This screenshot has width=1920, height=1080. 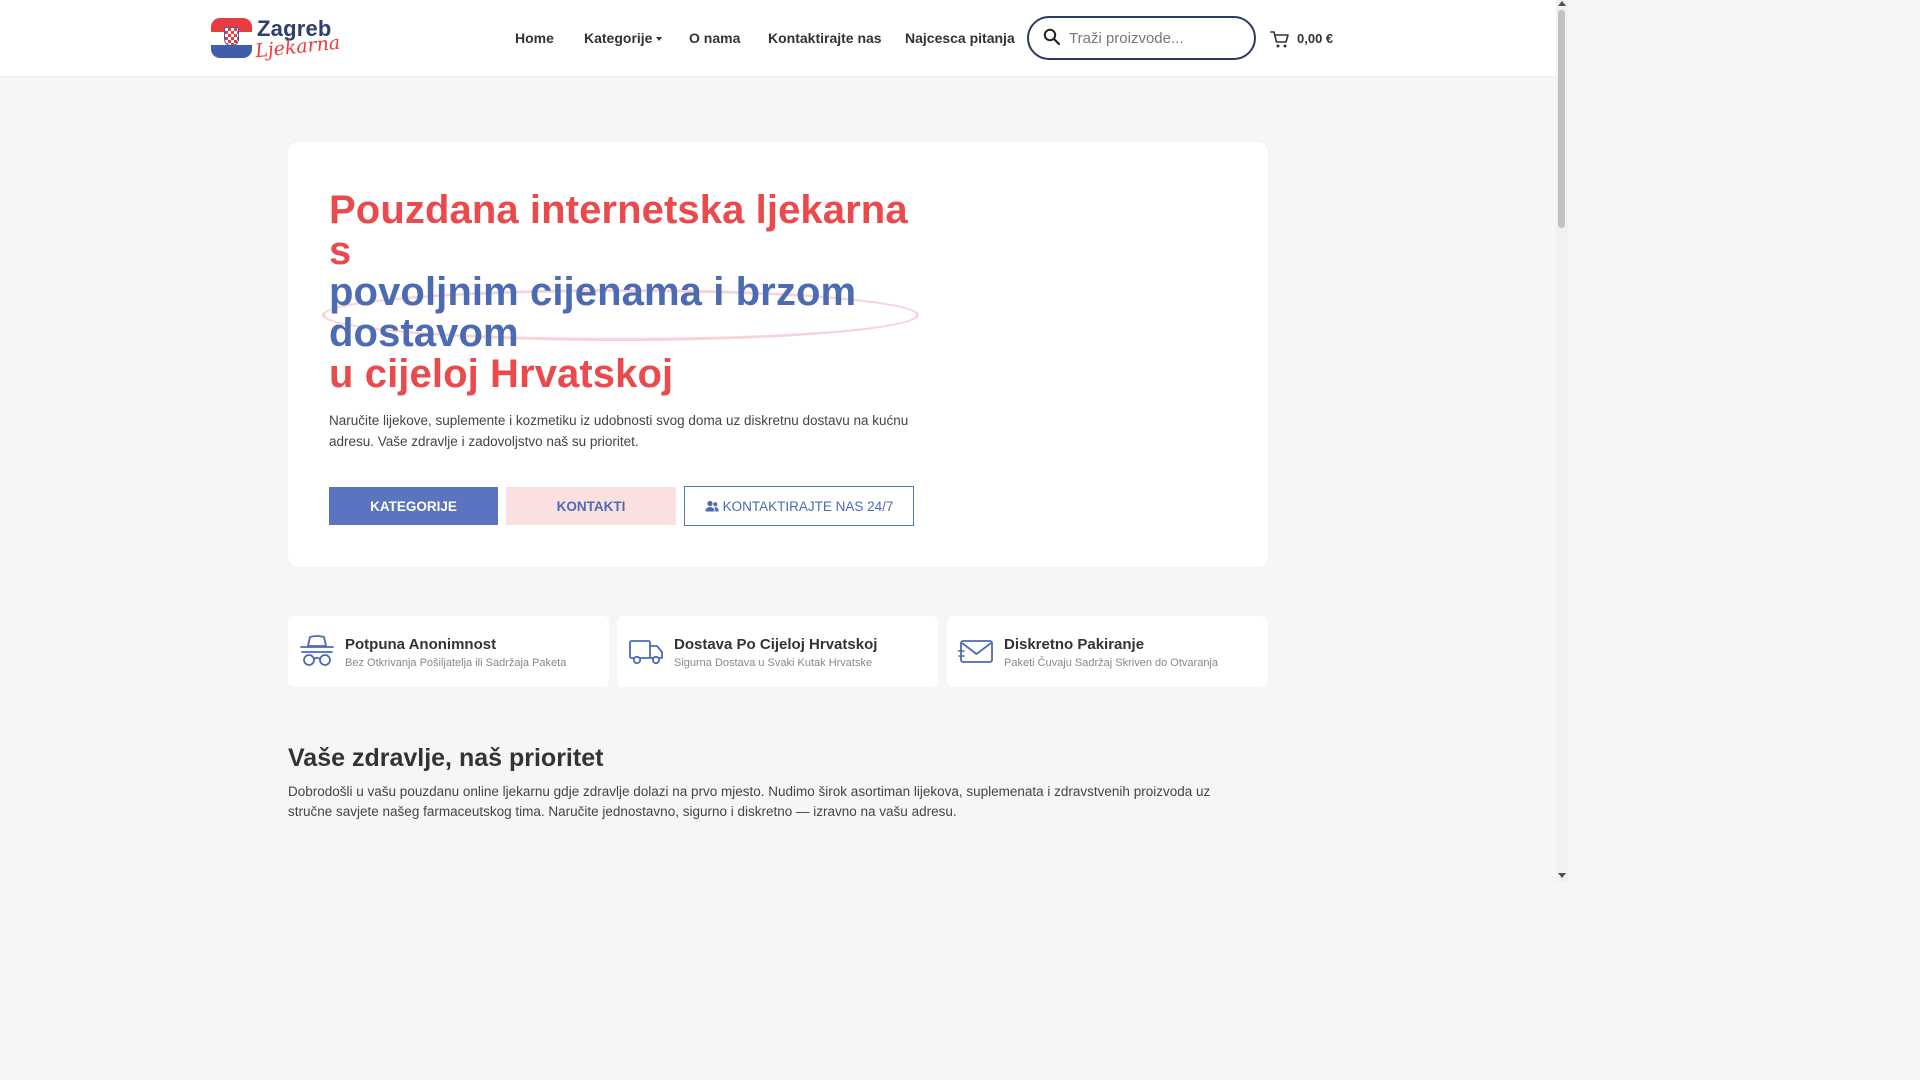 I want to click on nav-home: Home, so click(x=534, y=38).